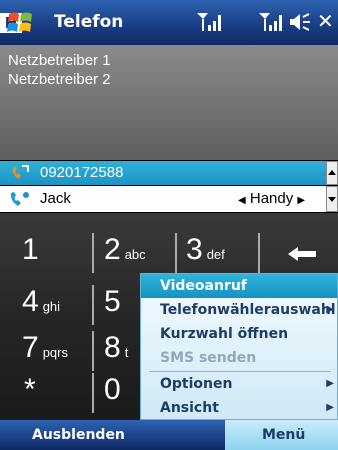  I want to click on contact-type-label: Handy, so click(271, 198).